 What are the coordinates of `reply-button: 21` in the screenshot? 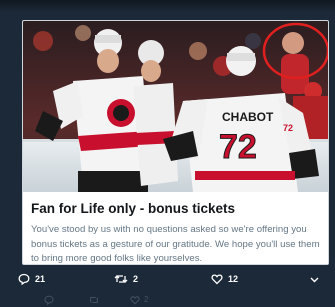 It's located at (31, 279).